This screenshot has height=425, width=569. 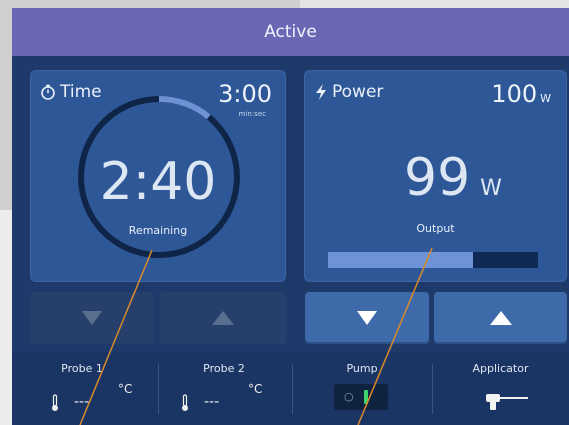 What do you see at coordinates (400, 260) in the screenshot?
I see `power-output-bar-fill` at bounding box center [400, 260].